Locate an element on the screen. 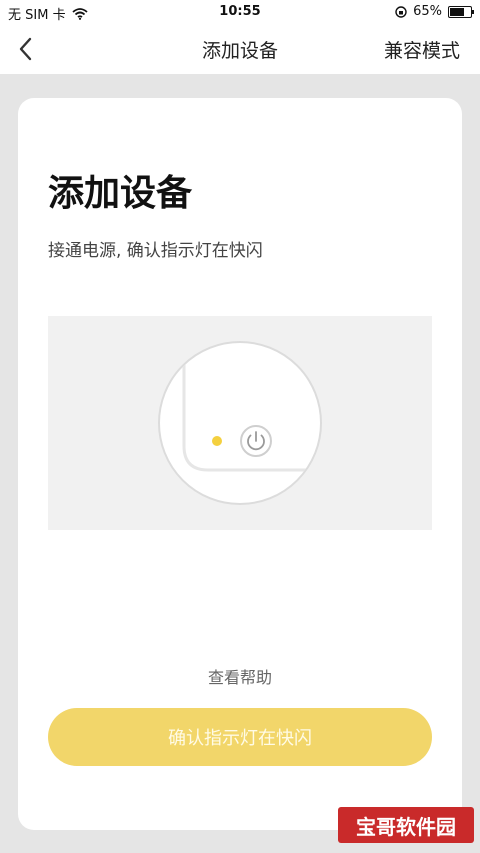  navigation-bar: 添加设备 兼容模式 is located at coordinates (240, 49).